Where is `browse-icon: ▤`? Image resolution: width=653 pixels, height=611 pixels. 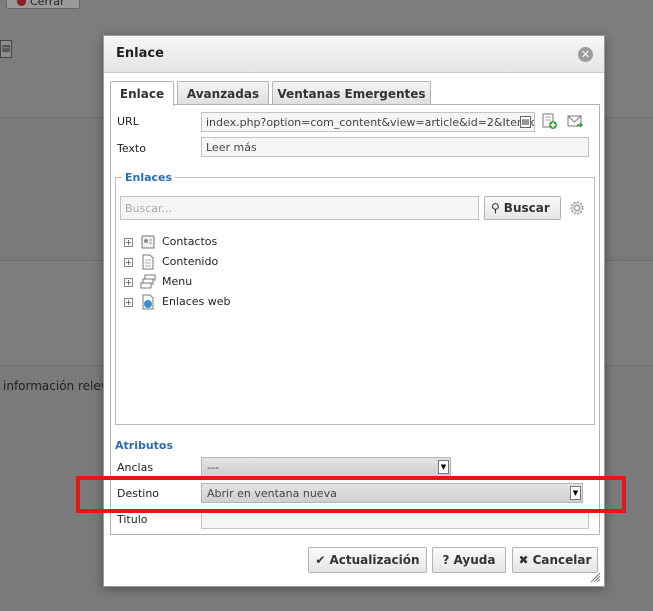 browse-icon: ▤ is located at coordinates (525, 122).